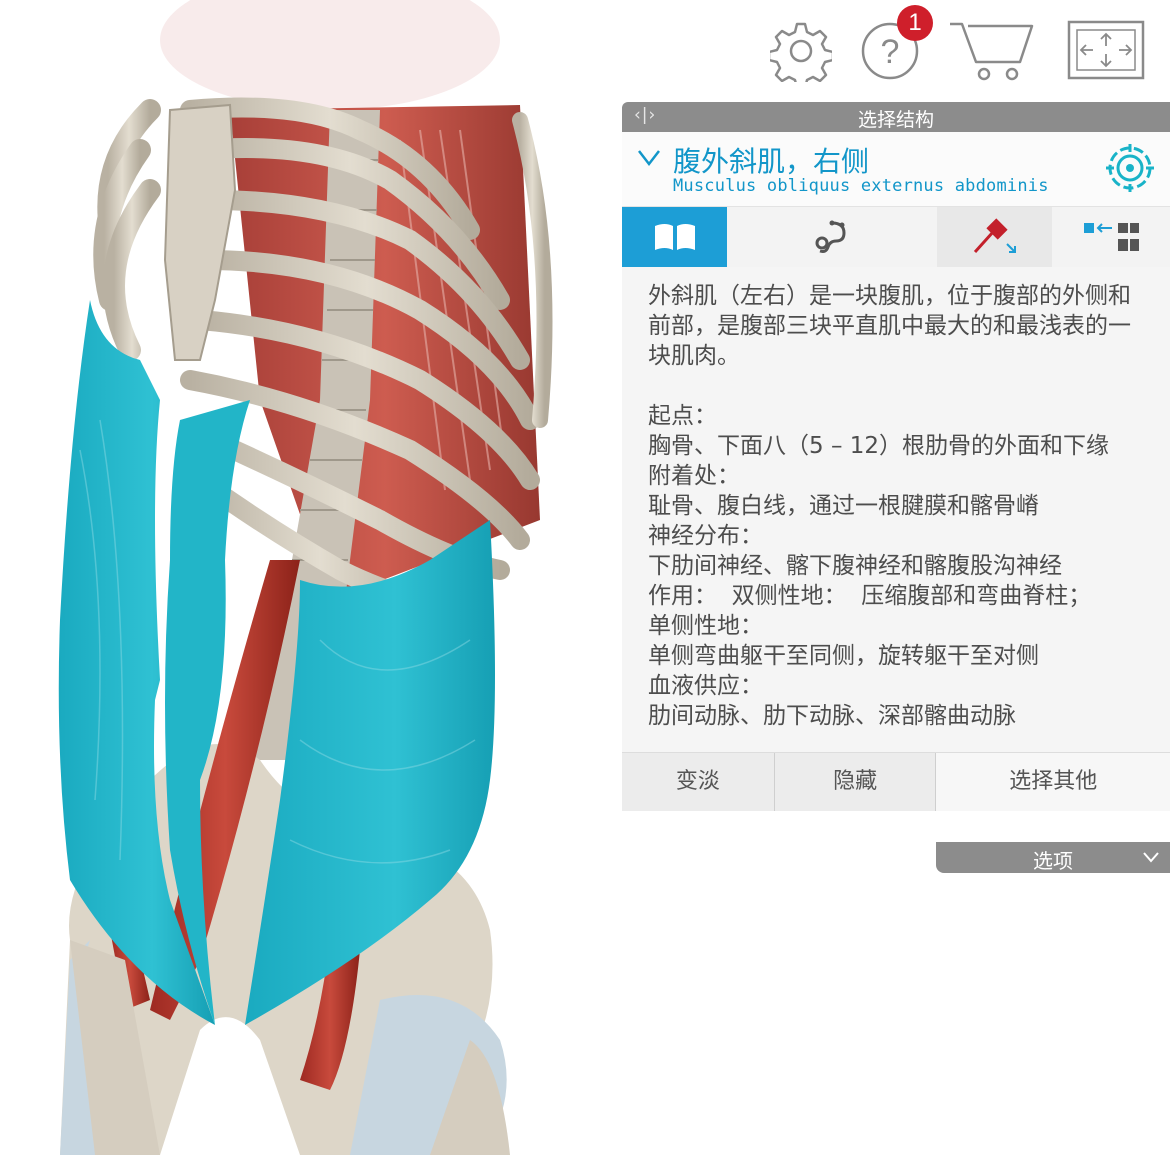 The width and height of the screenshot is (1170, 1159). What do you see at coordinates (915, 23) in the screenshot?
I see `notification-badge: 1` at bounding box center [915, 23].